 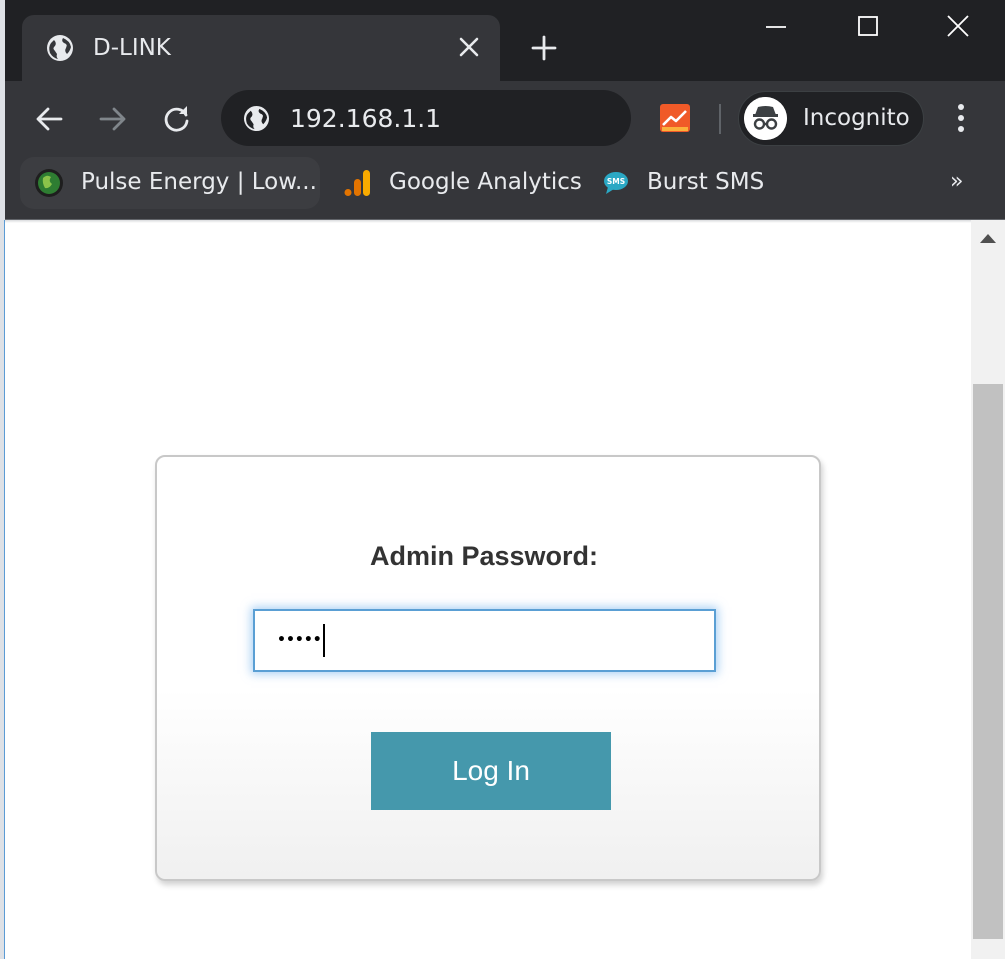 What do you see at coordinates (323, 640) in the screenshot?
I see `text-caret` at bounding box center [323, 640].